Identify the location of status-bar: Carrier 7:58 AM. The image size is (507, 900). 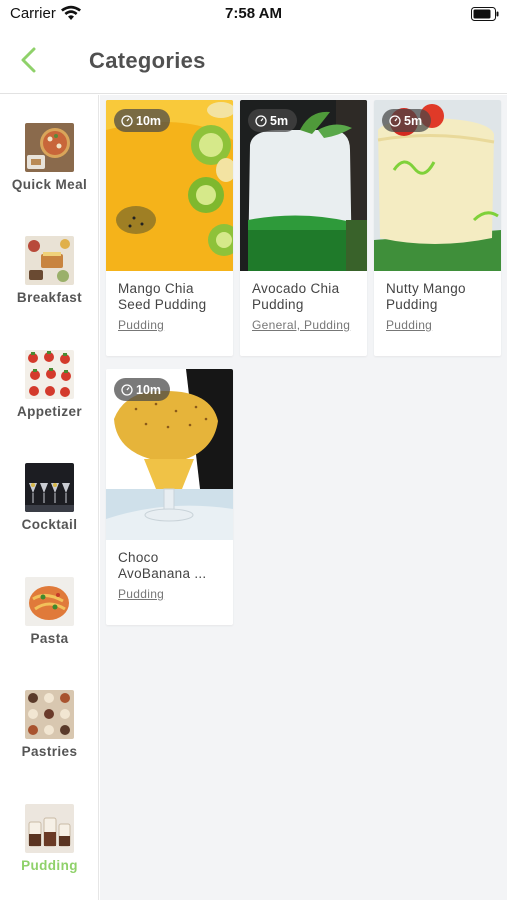
(253, 15).